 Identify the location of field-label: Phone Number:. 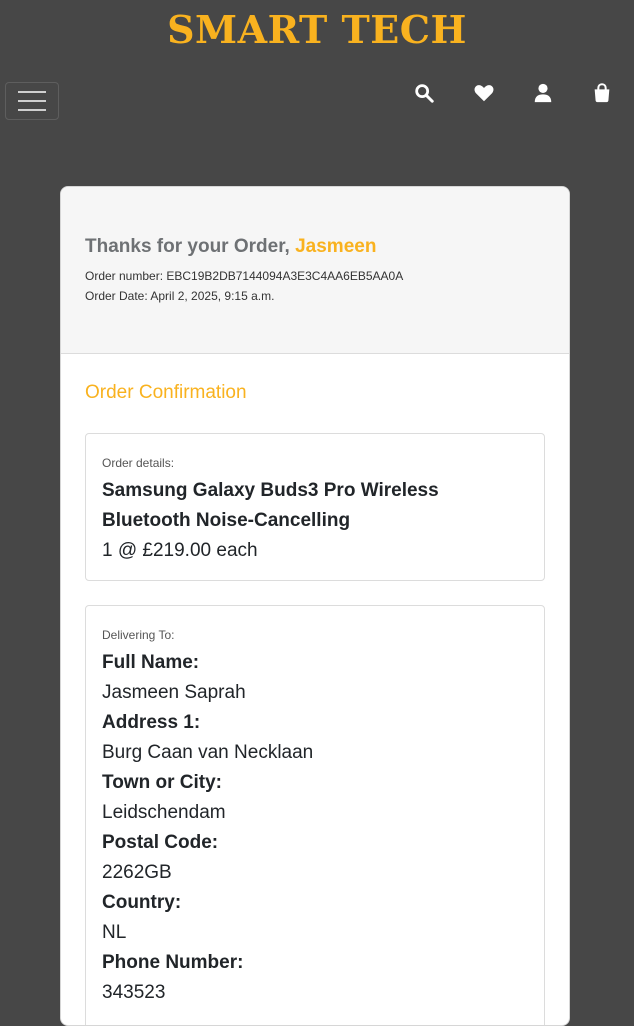
(173, 962).